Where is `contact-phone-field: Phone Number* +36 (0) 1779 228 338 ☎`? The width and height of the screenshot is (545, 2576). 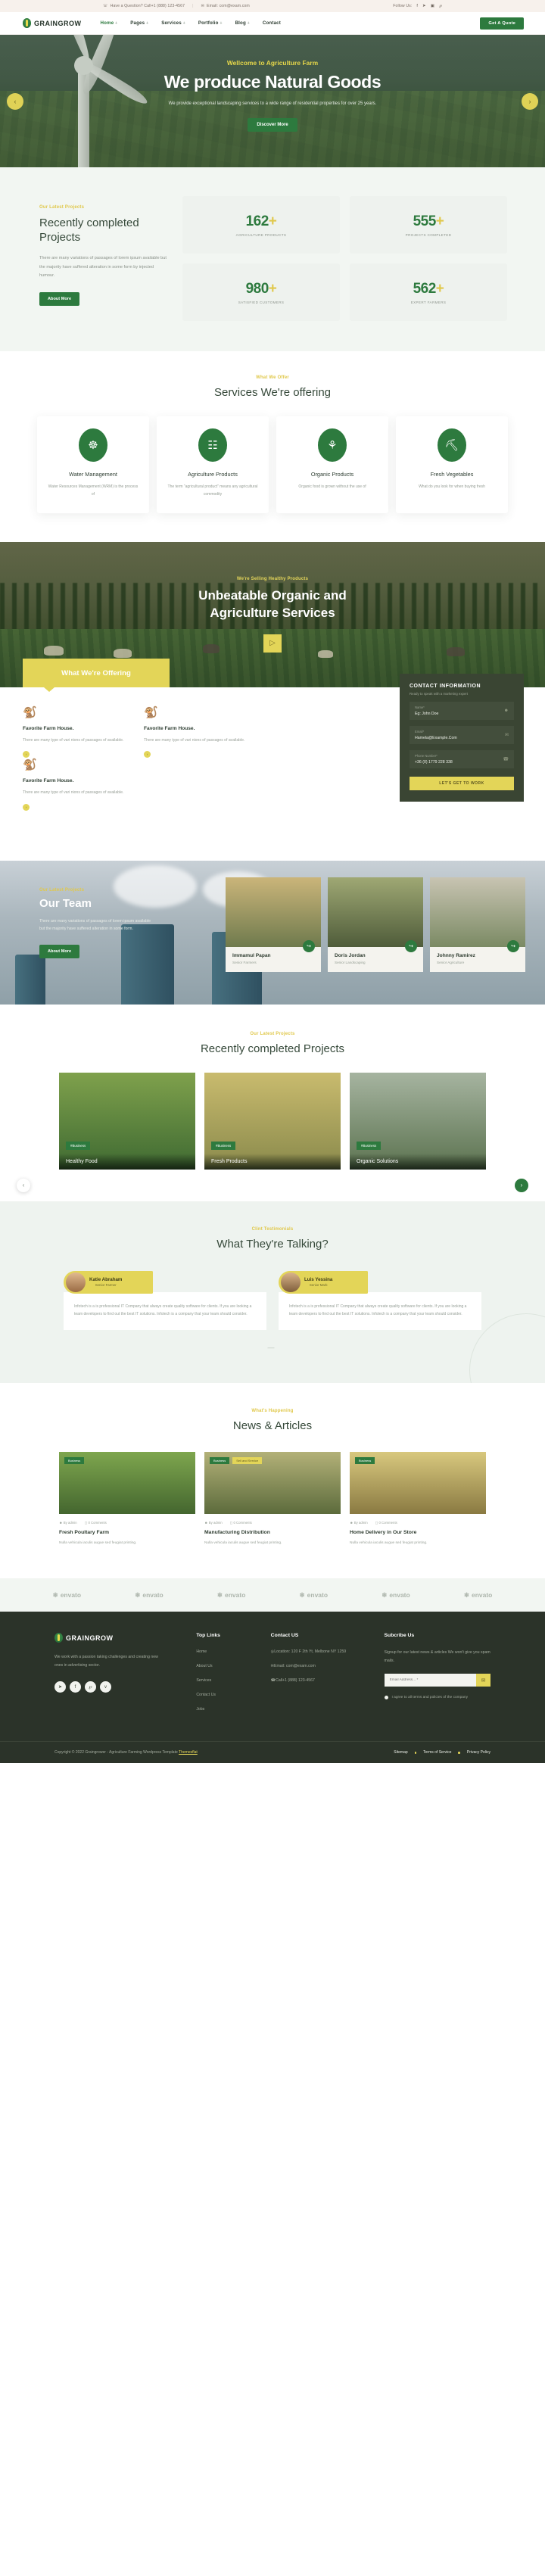
contact-phone-field: Phone Number* +36 (0) 1779 228 338 ☎ is located at coordinates (462, 759).